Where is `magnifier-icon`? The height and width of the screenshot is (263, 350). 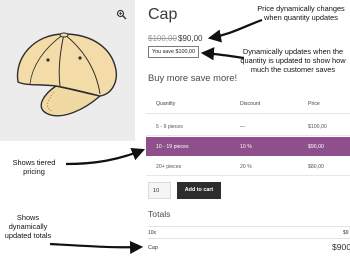
magnifier-icon is located at coordinates (121, 14).